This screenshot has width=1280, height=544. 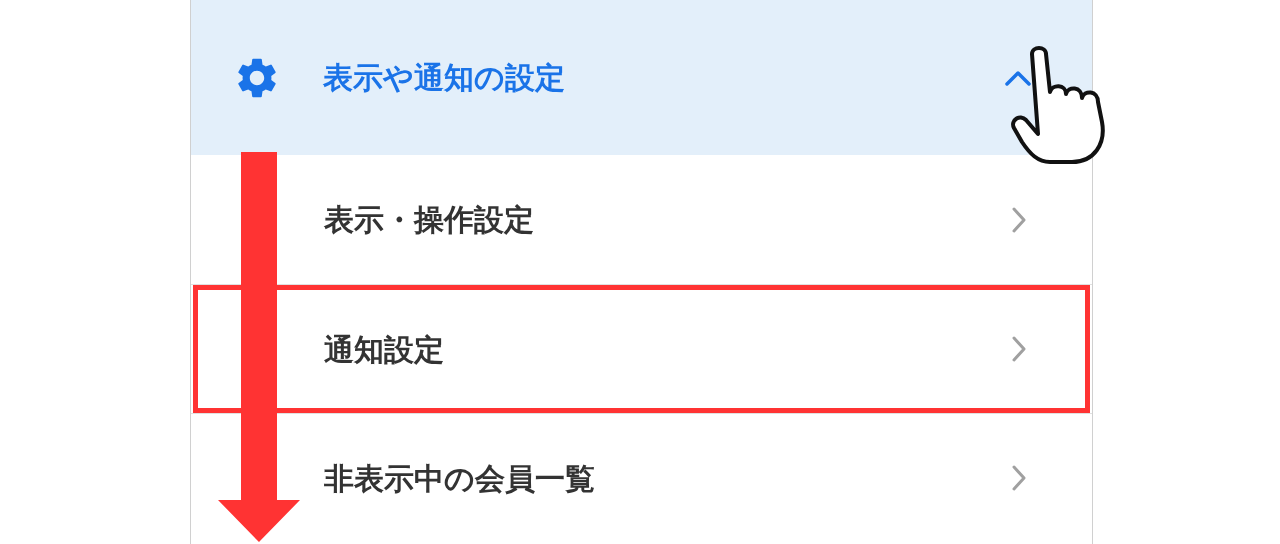 What do you see at coordinates (428, 220) in the screenshot?
I see `menu-item-label: 表示・操作設定` at bounding box center [428, 220].